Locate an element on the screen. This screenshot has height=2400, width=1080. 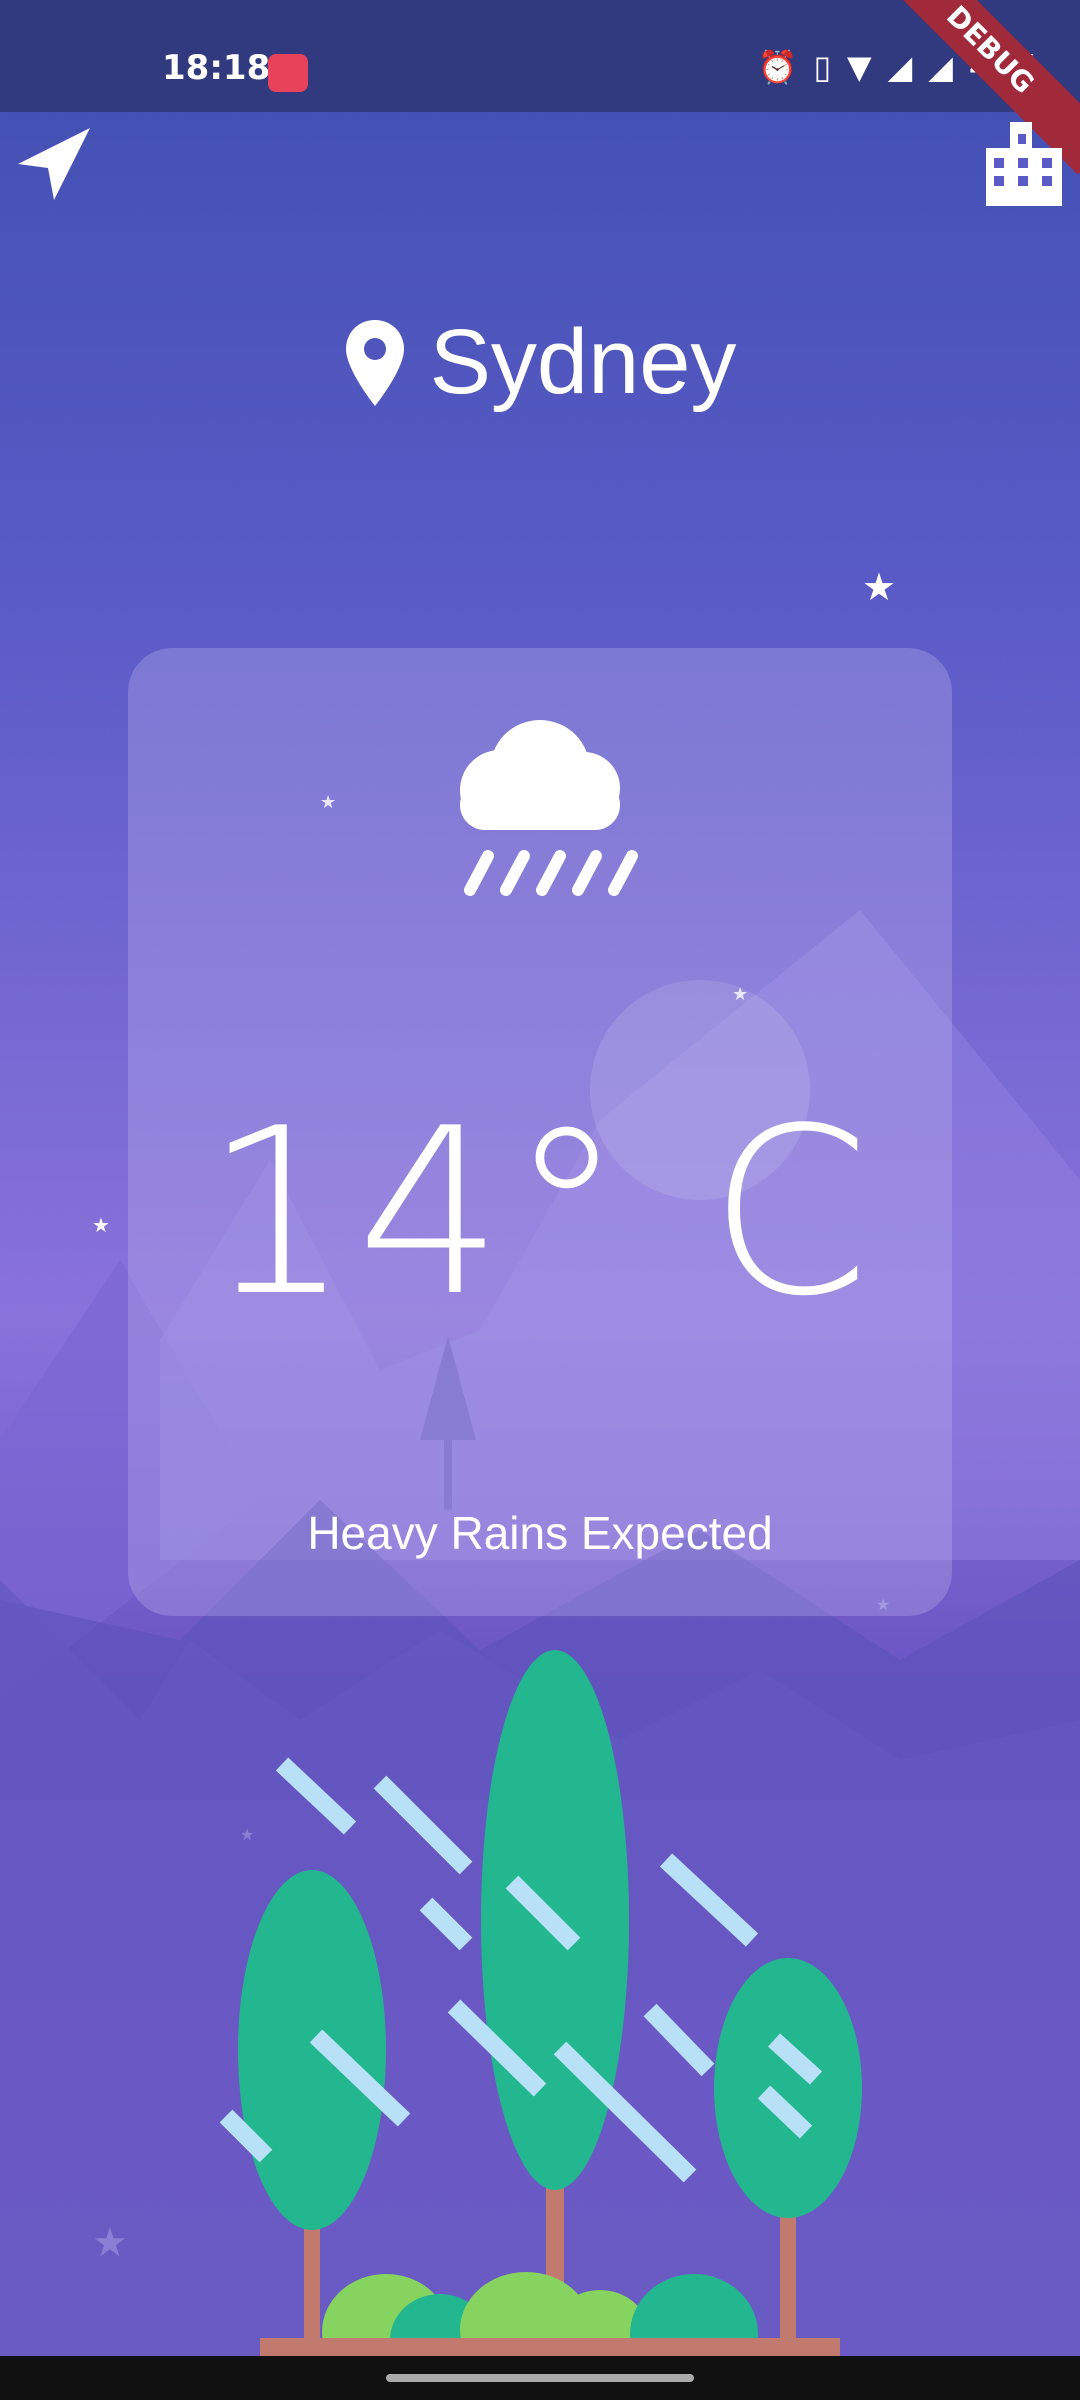
alarm-icon: ⏰ is located at coordinates (777, 67).